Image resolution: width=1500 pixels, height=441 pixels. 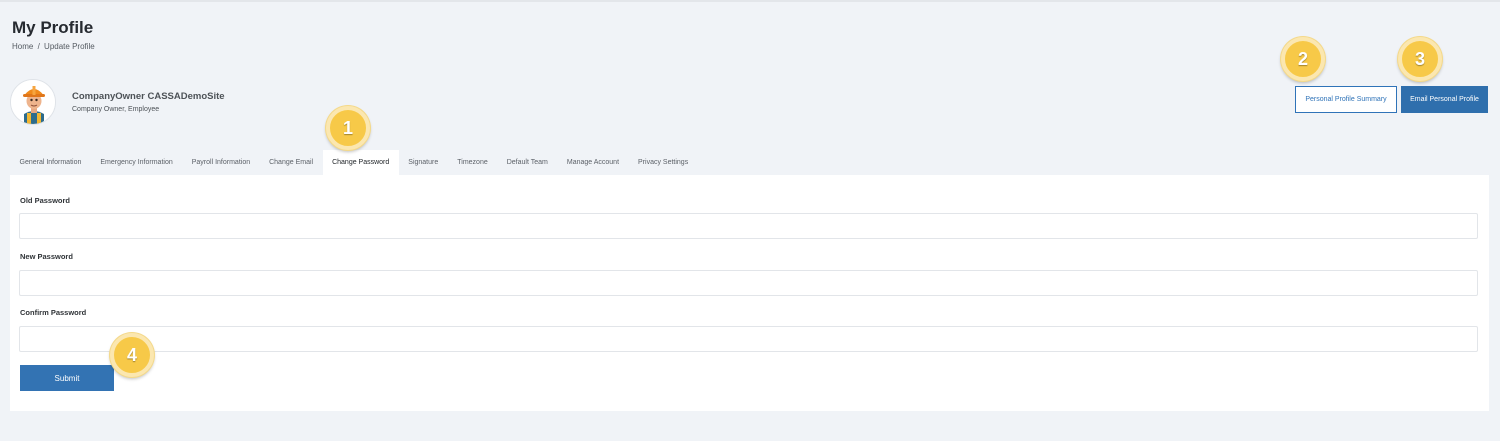 I want to click on personal-profile-summary-button: Personal Profile Summary, so click(x=1346, y=99).